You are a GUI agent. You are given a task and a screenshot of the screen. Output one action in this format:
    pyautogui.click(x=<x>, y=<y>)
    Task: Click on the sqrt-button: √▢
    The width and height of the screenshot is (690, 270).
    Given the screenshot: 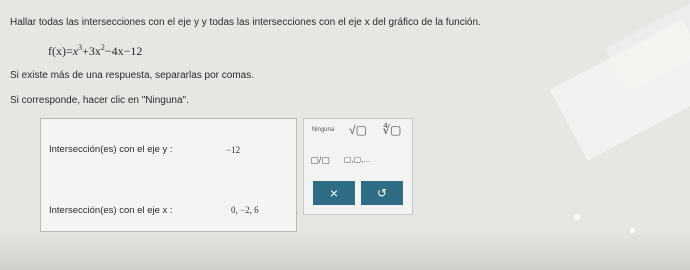 What is the action you would take?
    pyautogui.click(x=358, y=130)
    